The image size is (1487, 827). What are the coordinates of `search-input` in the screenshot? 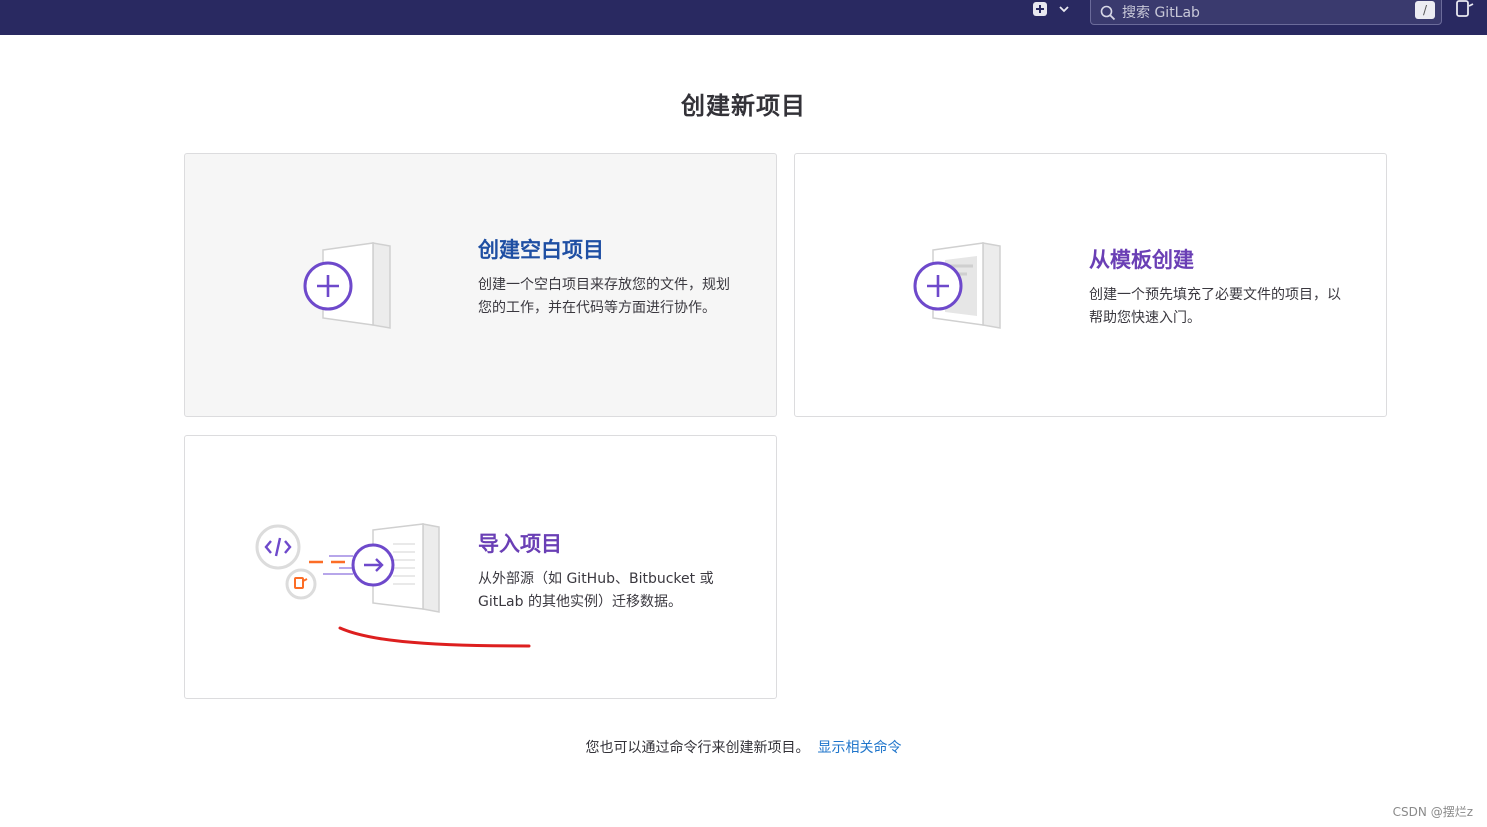 It's located at (1267, 12).